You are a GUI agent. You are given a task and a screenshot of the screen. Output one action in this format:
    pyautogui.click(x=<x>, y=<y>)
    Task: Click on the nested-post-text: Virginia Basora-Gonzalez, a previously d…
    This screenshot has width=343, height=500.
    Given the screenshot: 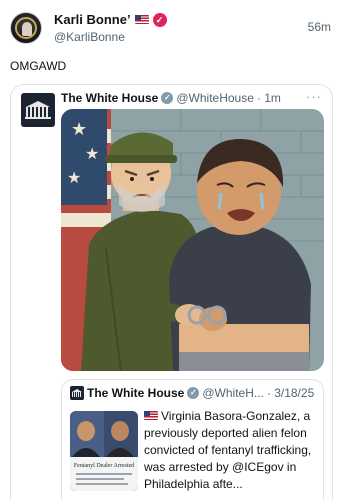 What is the action you would take?
    pyautogui.click(x=232, y=450)
    